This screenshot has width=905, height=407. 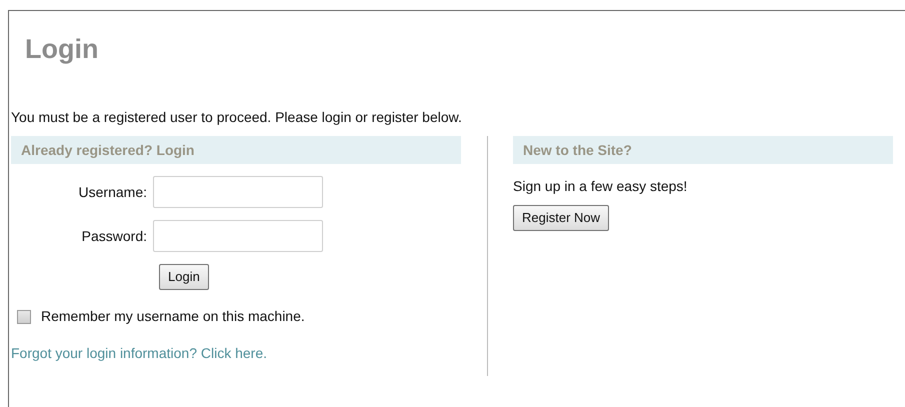 I want to click on page-title: Login, so click(x=62, y=49).